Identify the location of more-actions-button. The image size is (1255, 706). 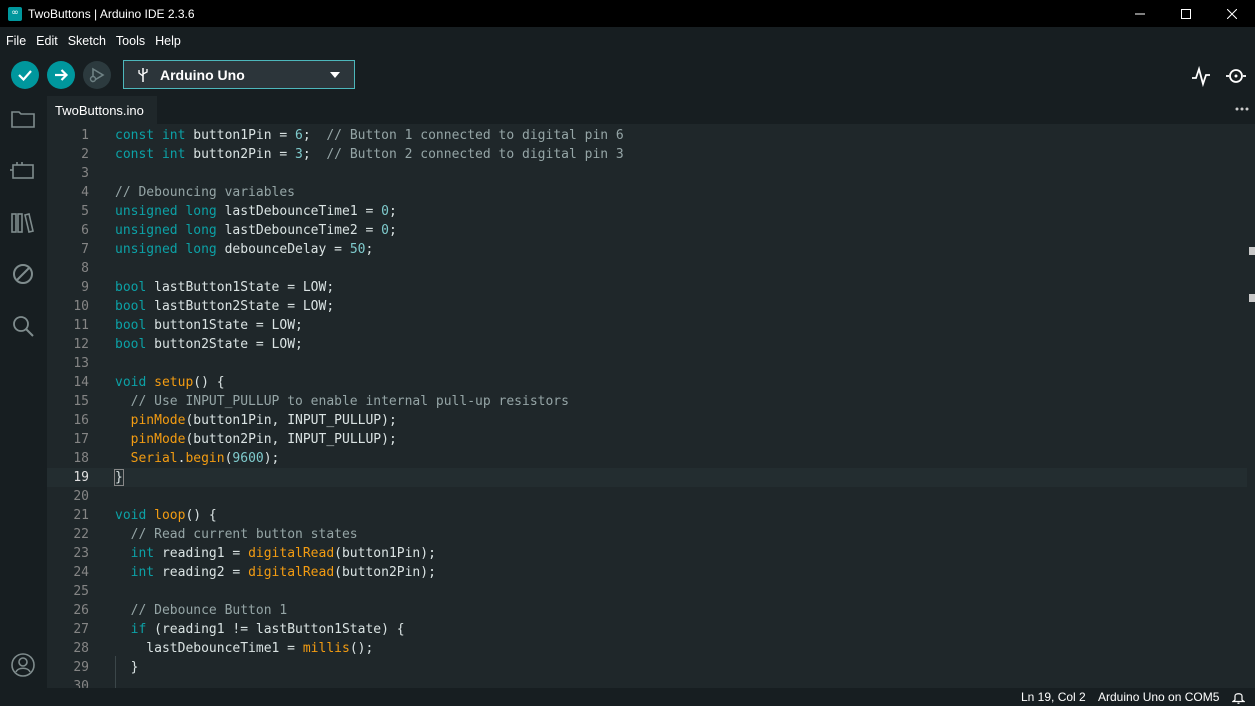
(1242, 109).